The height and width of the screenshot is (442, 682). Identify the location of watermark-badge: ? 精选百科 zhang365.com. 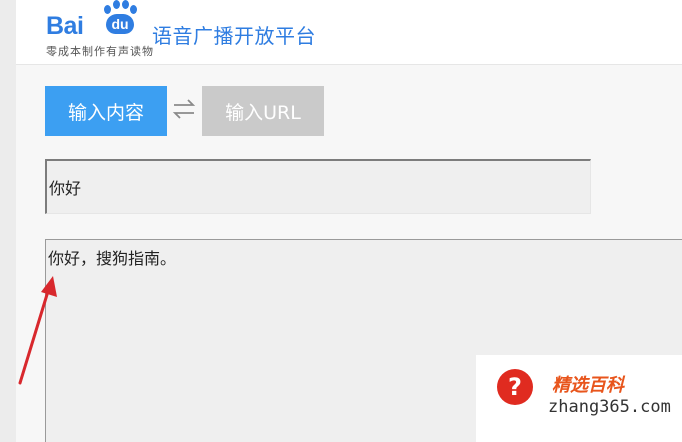
(579, 398).